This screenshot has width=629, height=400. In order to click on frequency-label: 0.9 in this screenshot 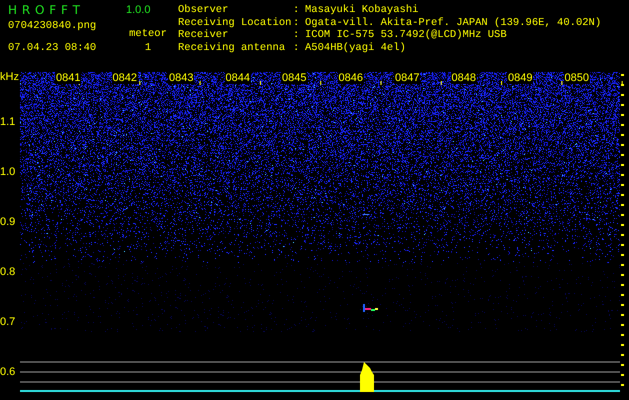, I will do `click(8, 222)`.